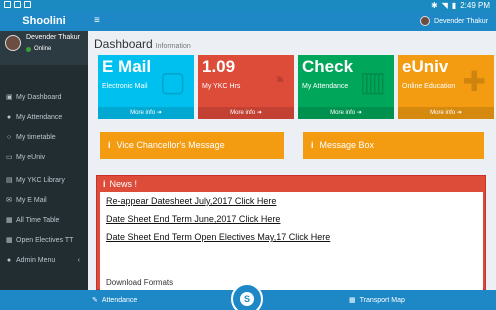 This screenshot has height=310, width=496. Describe the element at coordinates (173, 46) in the screenshot. I see `page-subtitle: Information` at that location.